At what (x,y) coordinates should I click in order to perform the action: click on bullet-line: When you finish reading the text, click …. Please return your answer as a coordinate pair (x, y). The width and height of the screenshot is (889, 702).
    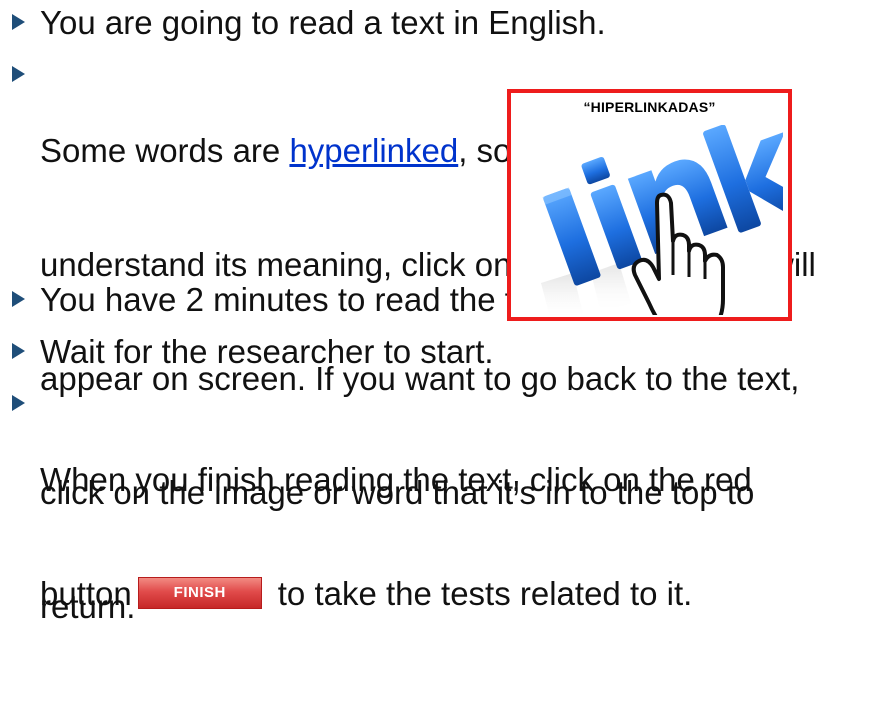
    Looking at the image, I should click on (396, 479).